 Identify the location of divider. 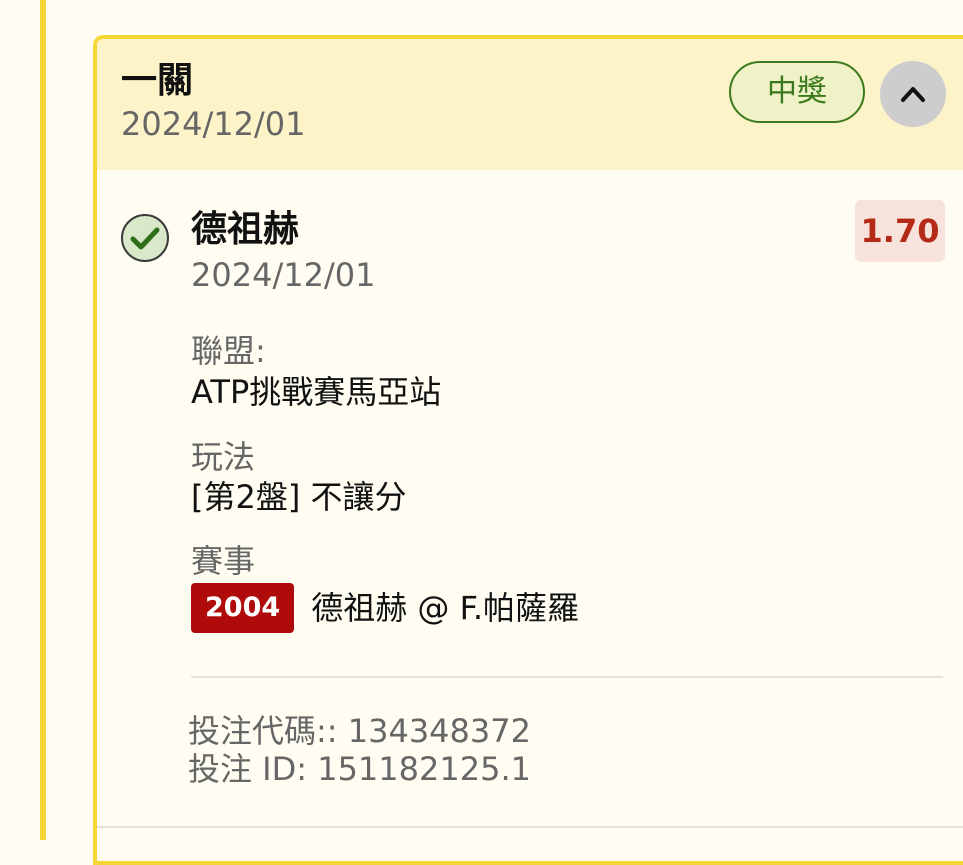
(567, 677).